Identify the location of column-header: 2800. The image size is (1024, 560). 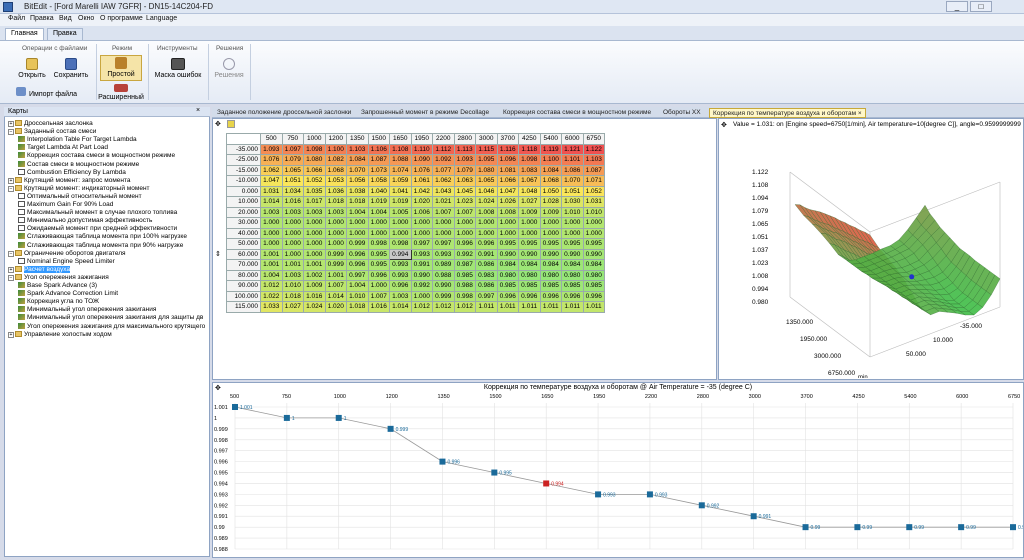
(464, 139).